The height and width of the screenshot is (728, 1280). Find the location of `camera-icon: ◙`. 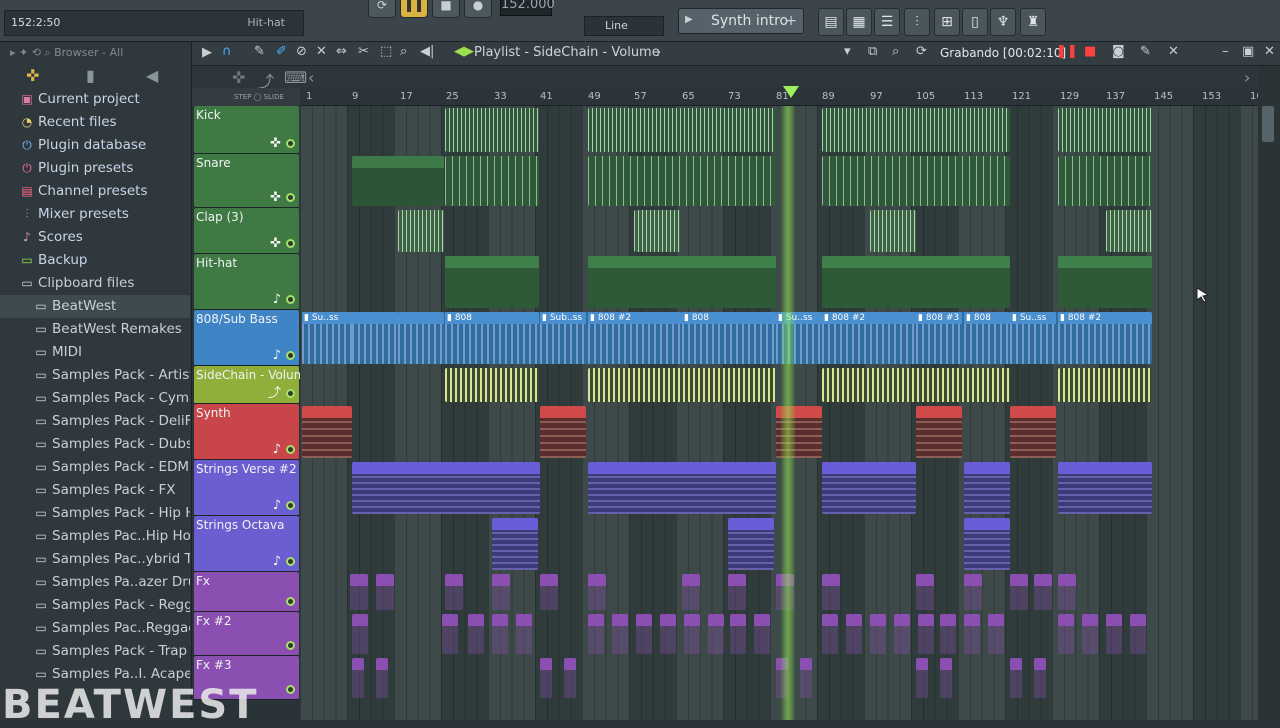

camera-icon: ◙ is located at coordinates (1118, 51).